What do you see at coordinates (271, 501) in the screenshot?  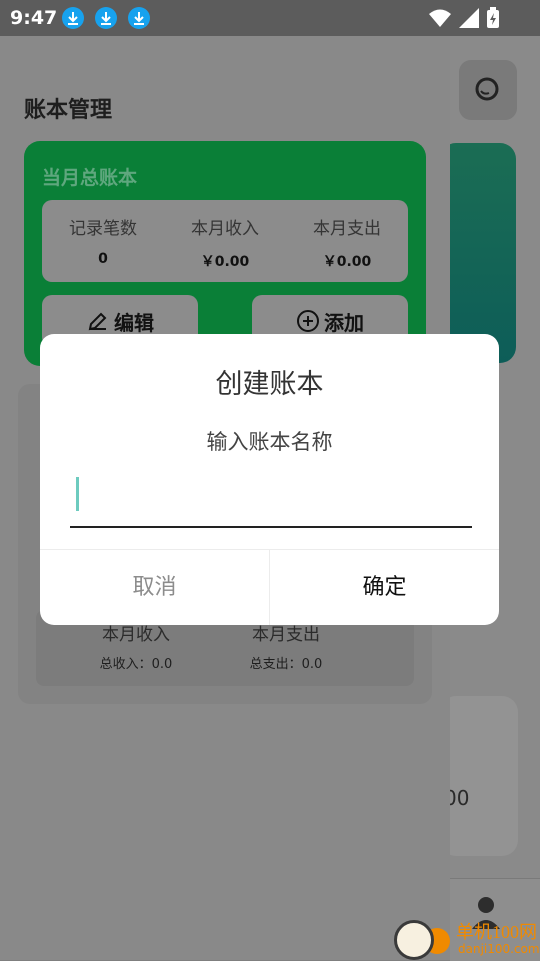 I see `ledger-name-input` at bounding box center [271, 501].